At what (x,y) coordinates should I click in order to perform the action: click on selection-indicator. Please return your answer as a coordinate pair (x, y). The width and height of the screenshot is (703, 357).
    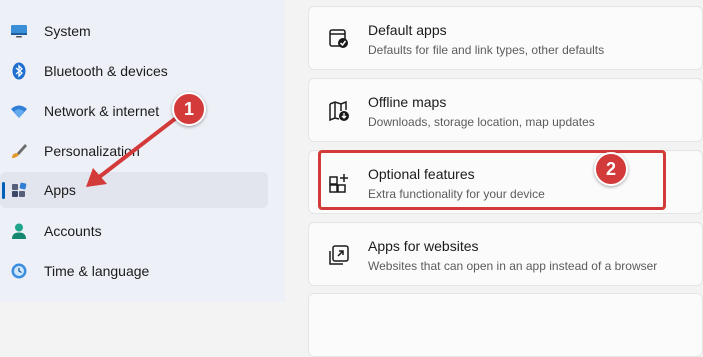
    Looking at the image, I should click on (3, 190).